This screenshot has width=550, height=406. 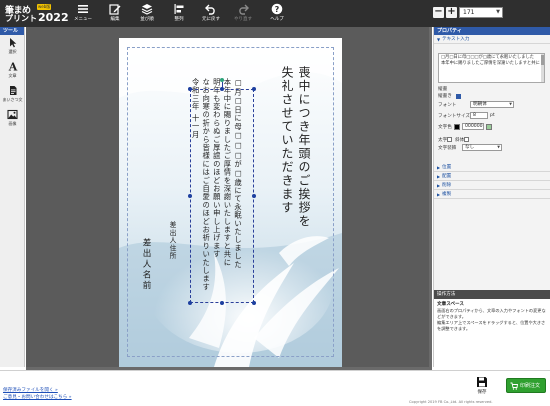 I want to click on align-button: 整列, so click(x=179, y=14).